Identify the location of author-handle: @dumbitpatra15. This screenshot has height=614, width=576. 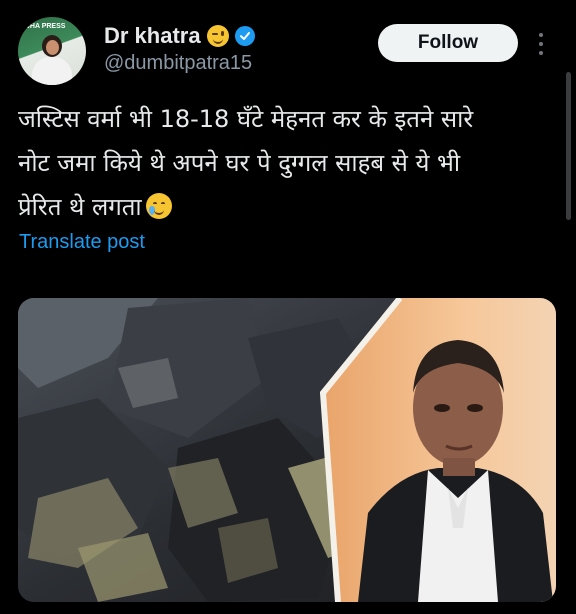
(178, 63).